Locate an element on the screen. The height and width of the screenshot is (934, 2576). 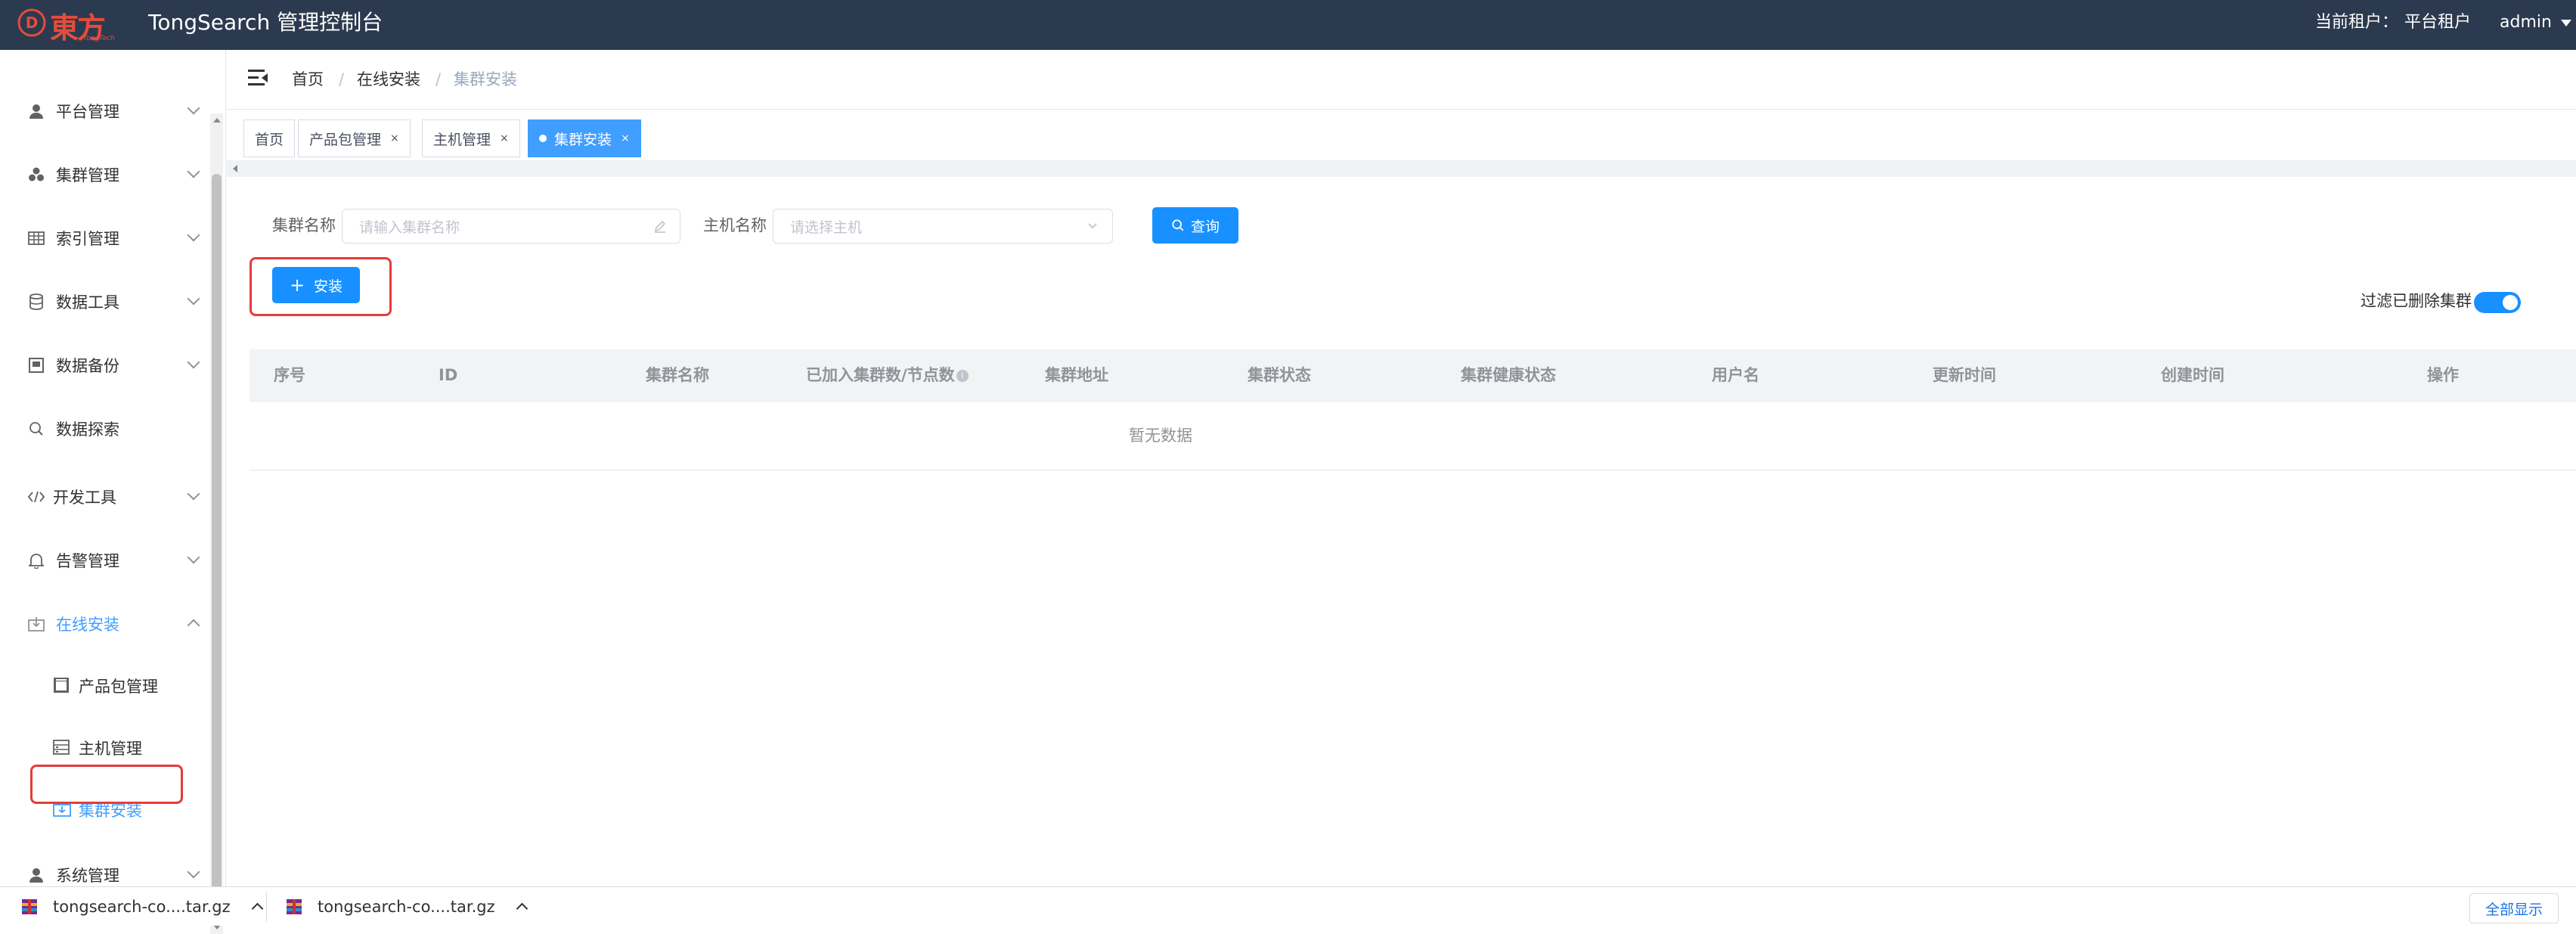
info-icon: i is located at coordinates (962, 376).